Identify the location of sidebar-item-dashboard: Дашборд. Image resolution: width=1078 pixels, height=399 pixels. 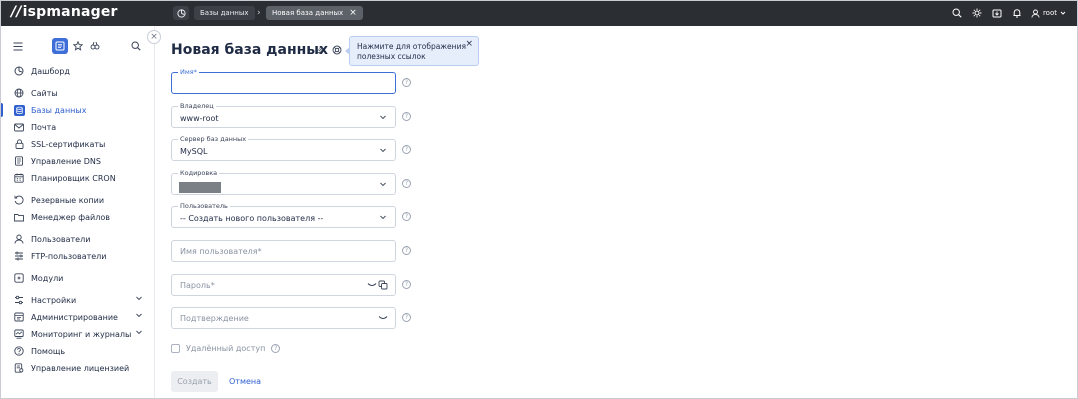
(77, 71).